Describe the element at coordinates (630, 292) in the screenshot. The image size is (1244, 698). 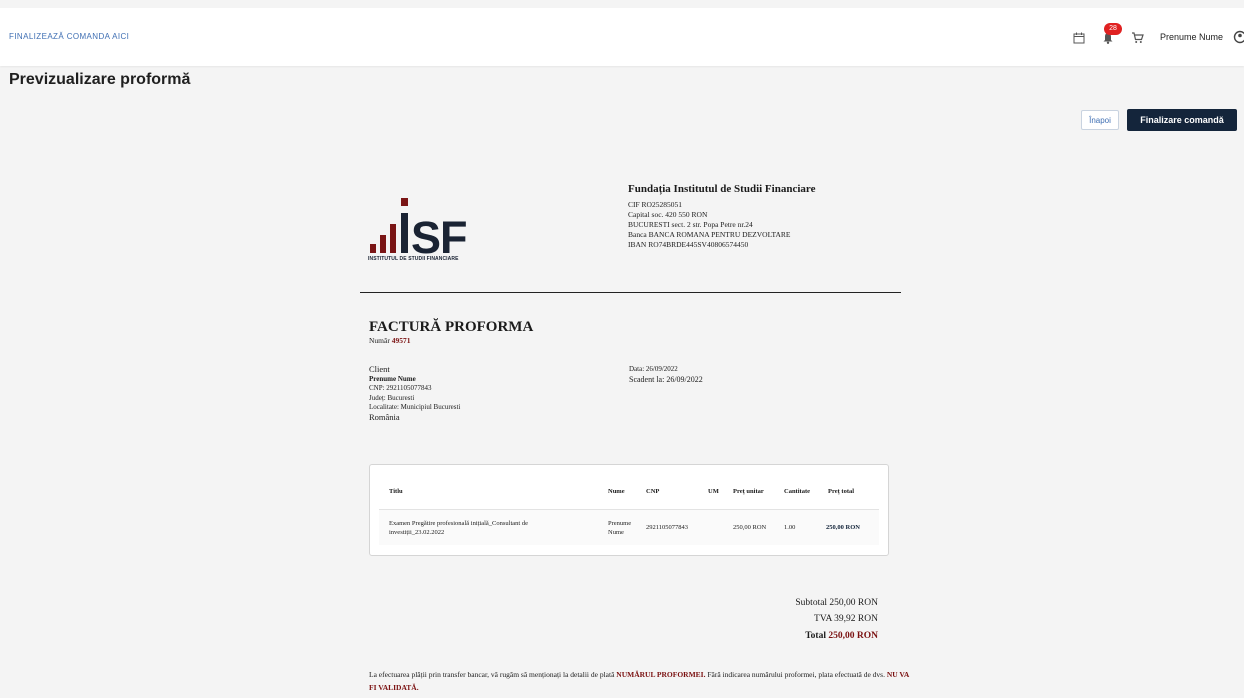
I see `header-divider` at that location.